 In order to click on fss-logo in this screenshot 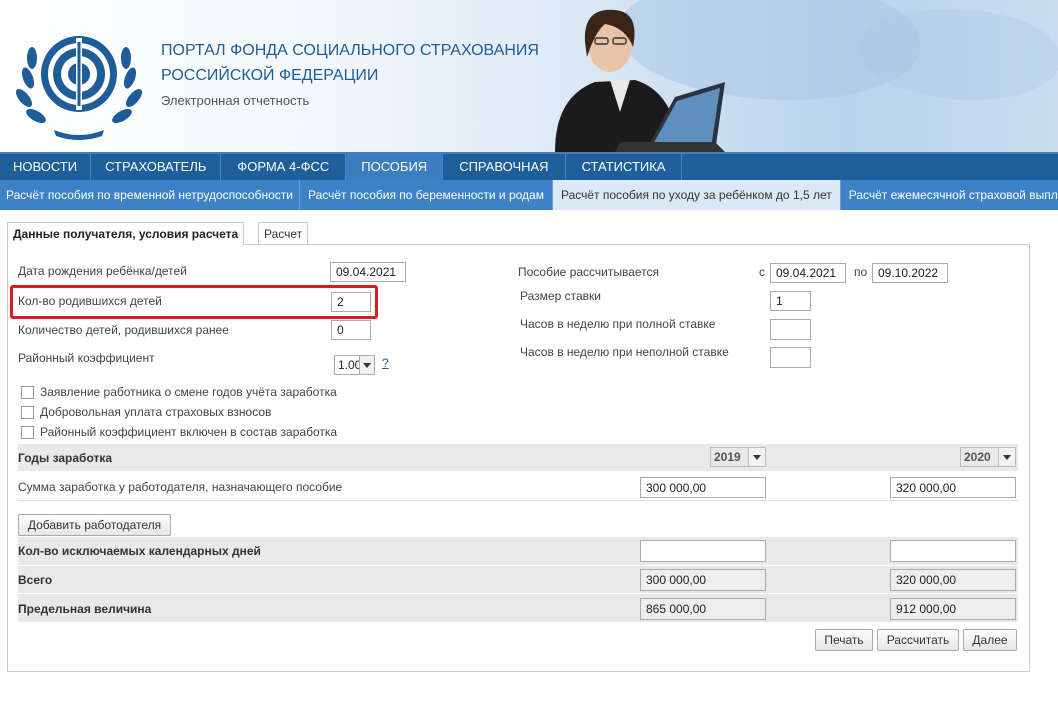, I will do `click(79, 88)`.